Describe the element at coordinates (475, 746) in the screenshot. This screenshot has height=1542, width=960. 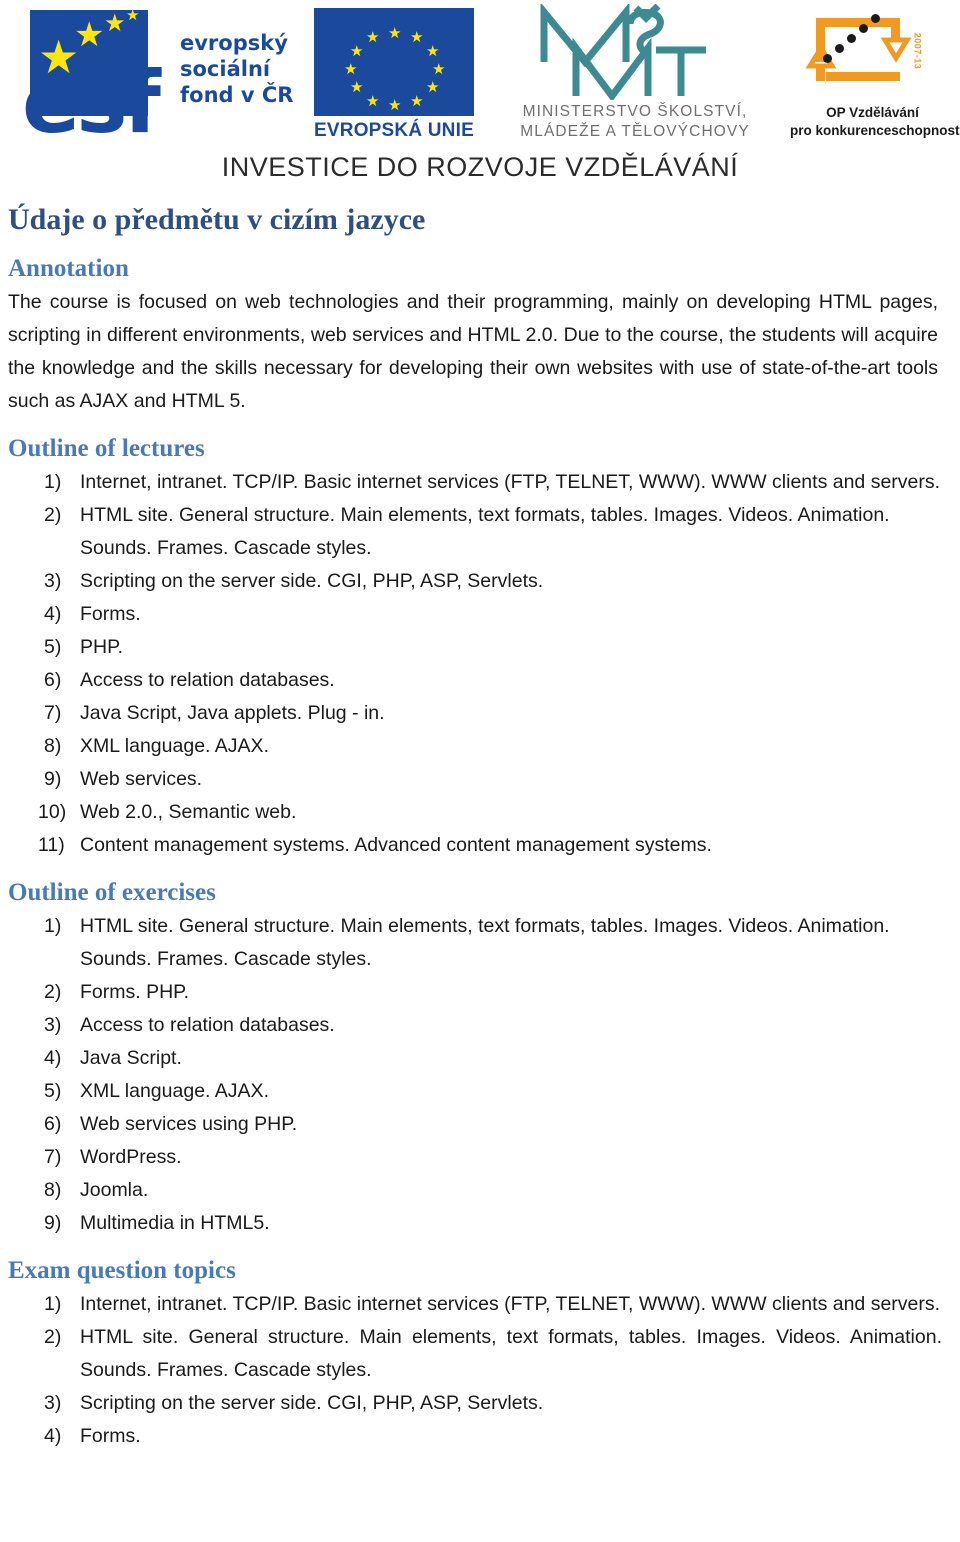
I see `list-item: 8) XML language. AJAX.` at that location.